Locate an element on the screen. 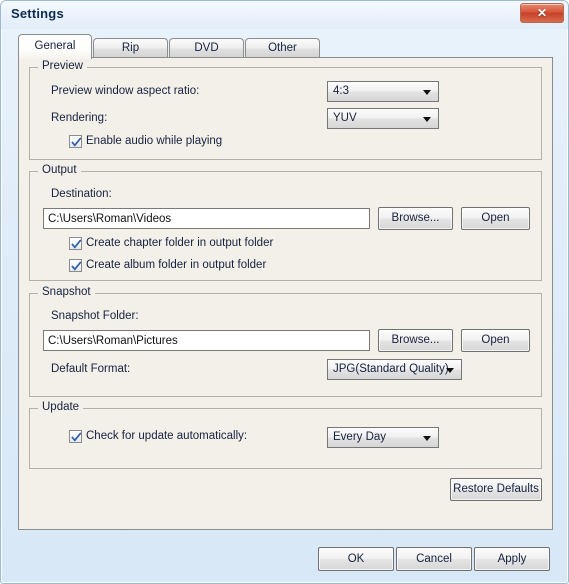 The width and height of the screenshot is (569, 584). default-format-label: Default Format: is located at coordinates (91, 369).